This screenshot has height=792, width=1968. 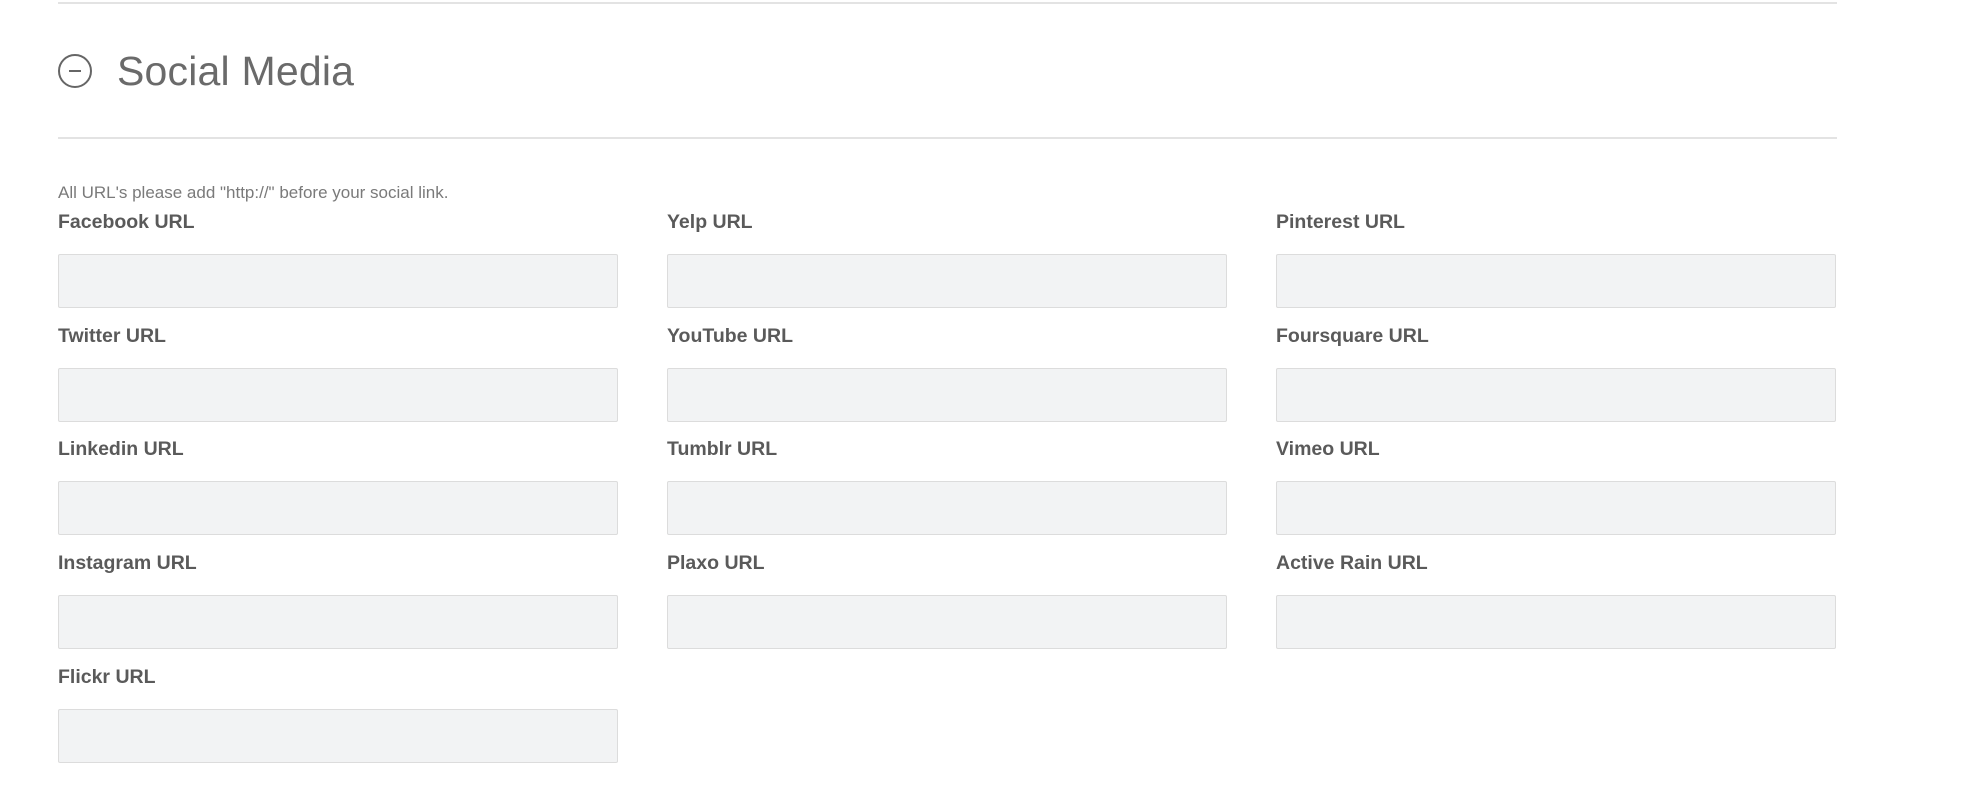 I want to click on section-header: Social Media, so click(x=206, y=71).